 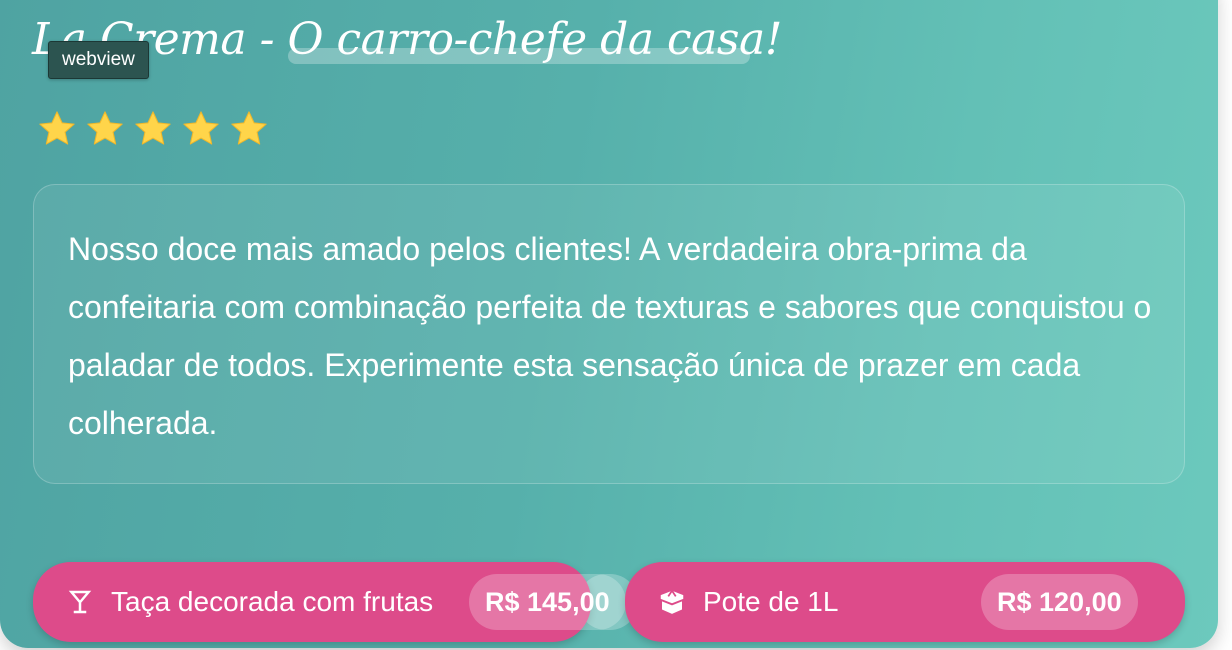 What do you see at coordinates (771, 601) in the screenshot?
I see `option-label: Pote de 1L` at bounding box center [771, 601].